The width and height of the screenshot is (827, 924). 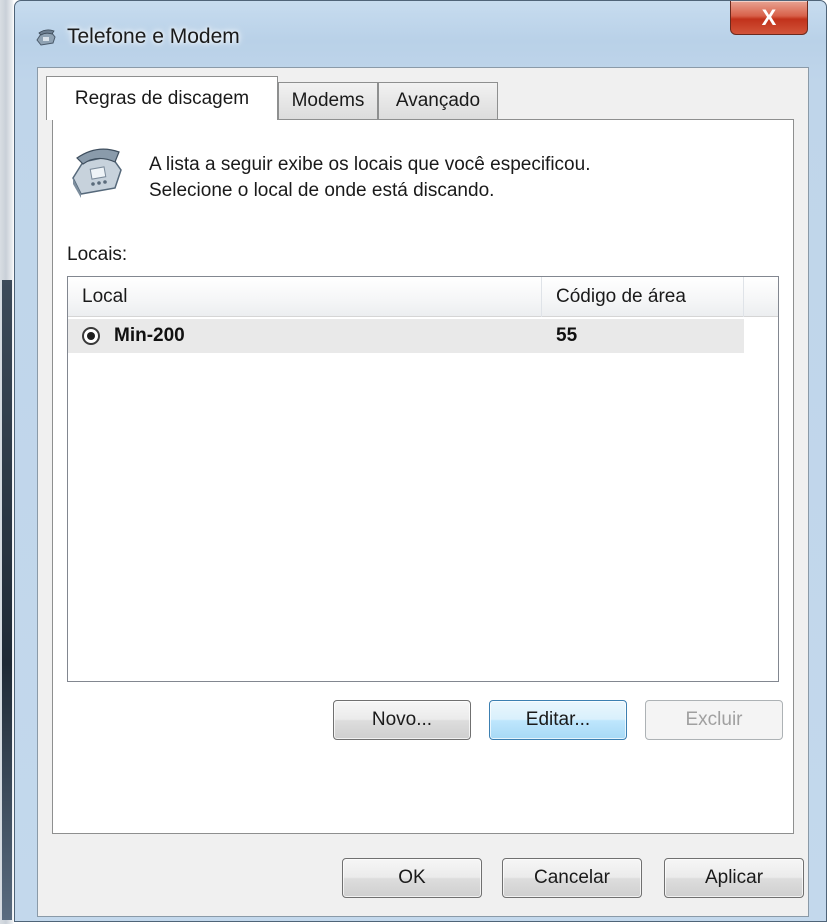 What do you see at coordinates (97, 254) in the screenshot?
I see `locations-label: Locais:` at bounding box center [97, 254].